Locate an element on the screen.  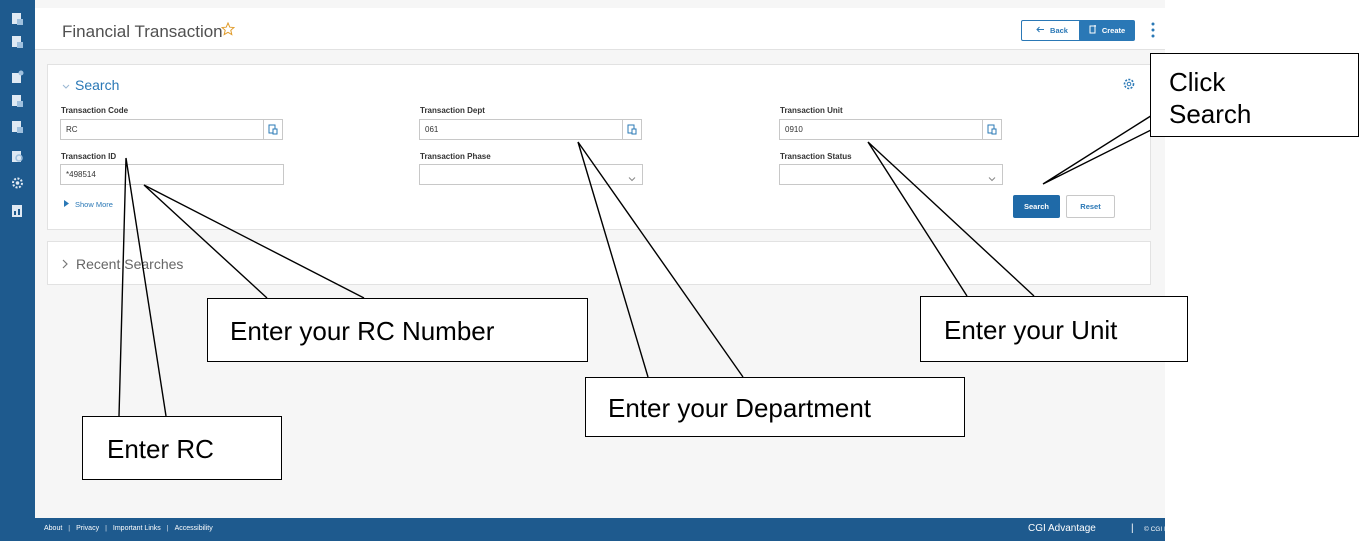
left-nav-rail is located at coordinates (17, 270).